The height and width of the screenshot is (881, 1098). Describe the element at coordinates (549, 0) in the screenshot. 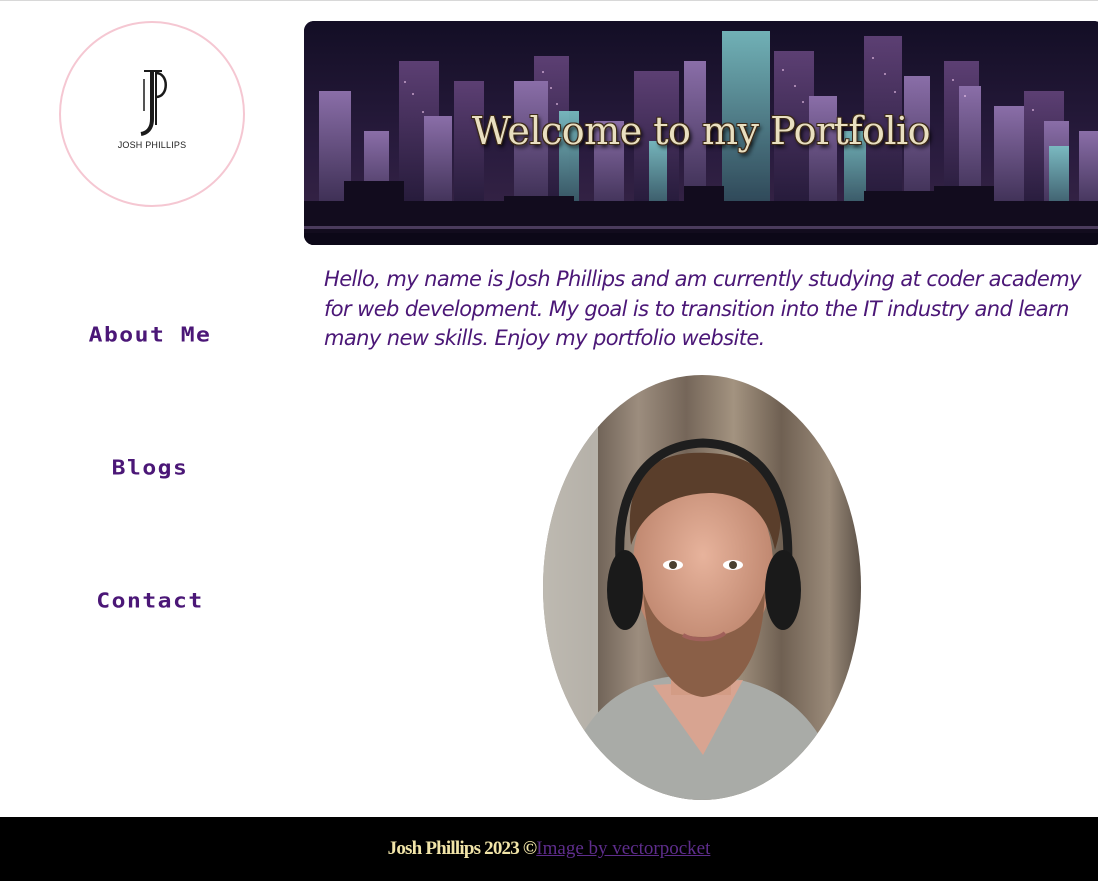

I see `top-border` at that location.